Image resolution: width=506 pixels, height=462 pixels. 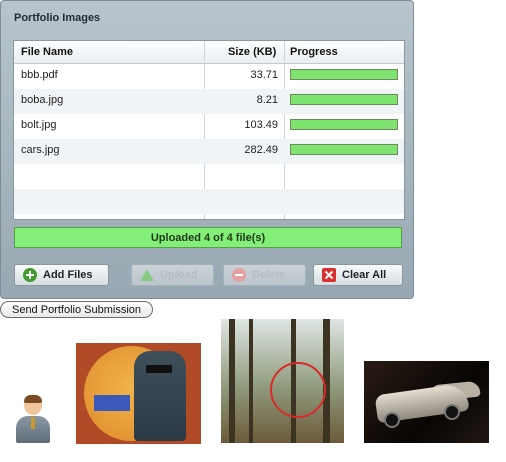 What do you see at coordinates (364, 275) in the screenshot?
I see `clear-all-label: Clear All` at bounding box center [364, 275].